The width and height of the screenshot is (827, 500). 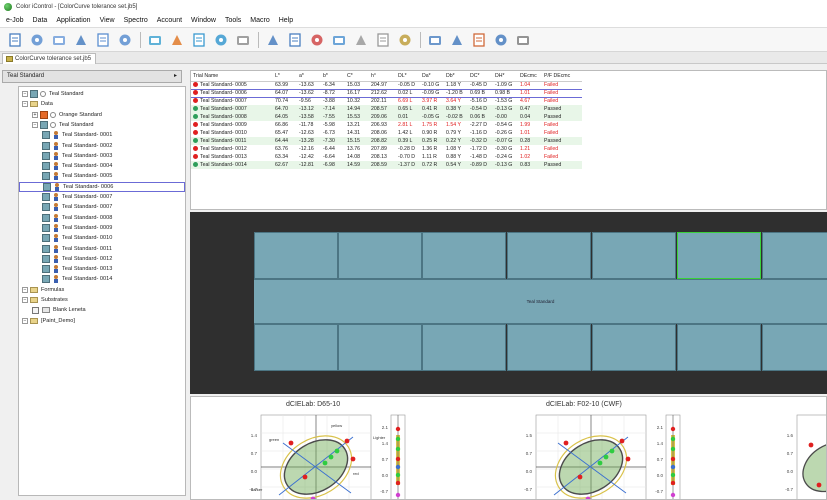 What do you see at coordinates (67, 115) in the screenshot?
I see `tree-item: + Orange Standard` at bounding box center [67, 115].